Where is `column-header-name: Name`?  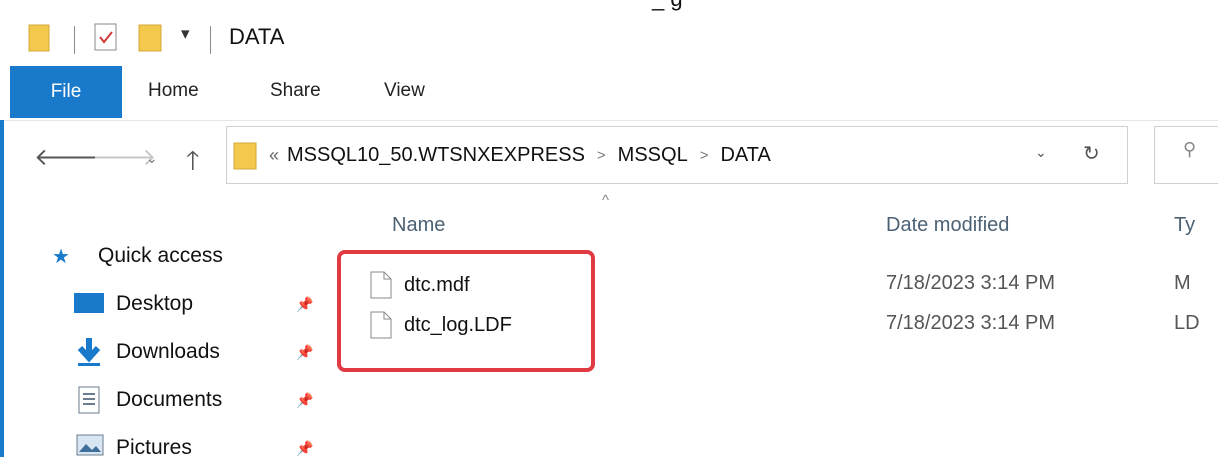 column-header-name: Name is located at coordinates (418, 225).